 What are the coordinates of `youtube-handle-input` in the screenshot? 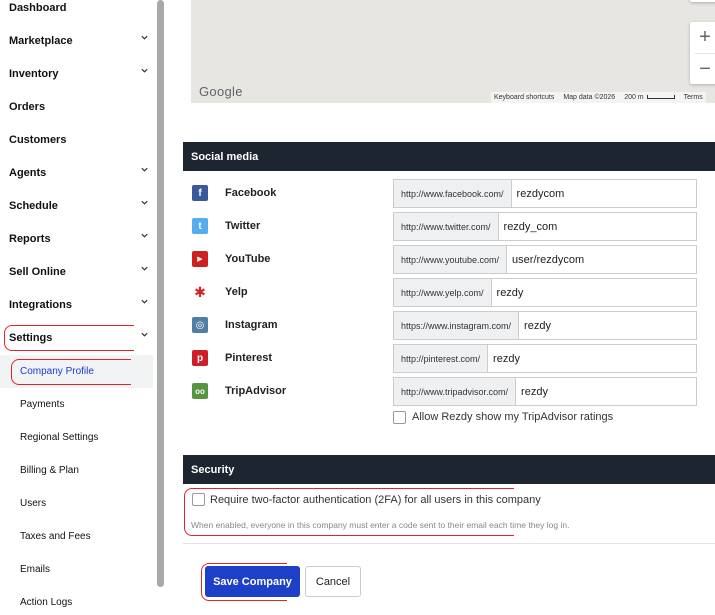 It's located at (597, 259).